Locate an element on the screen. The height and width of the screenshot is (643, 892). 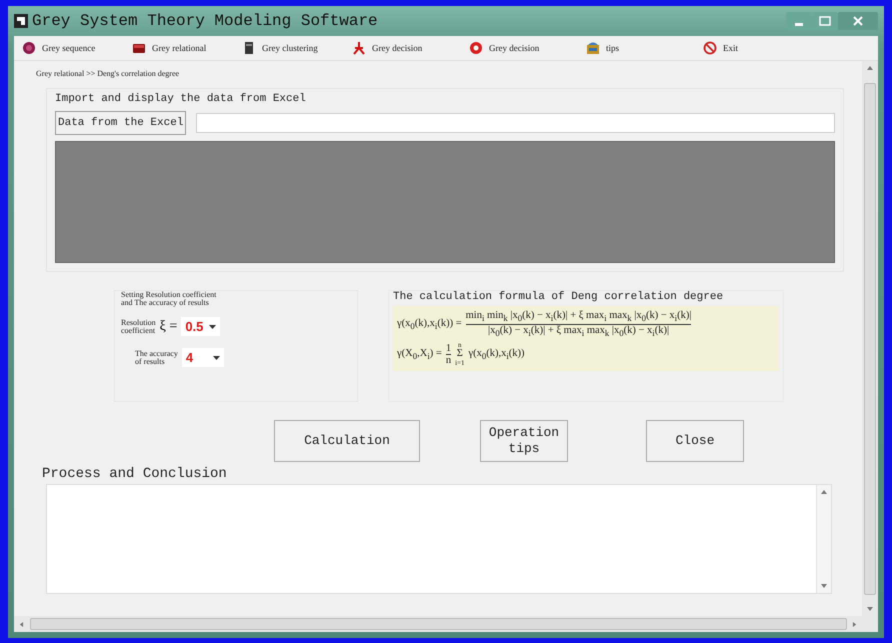
resolution-label: Resolution coefficient is located at coordinates (138, 326).